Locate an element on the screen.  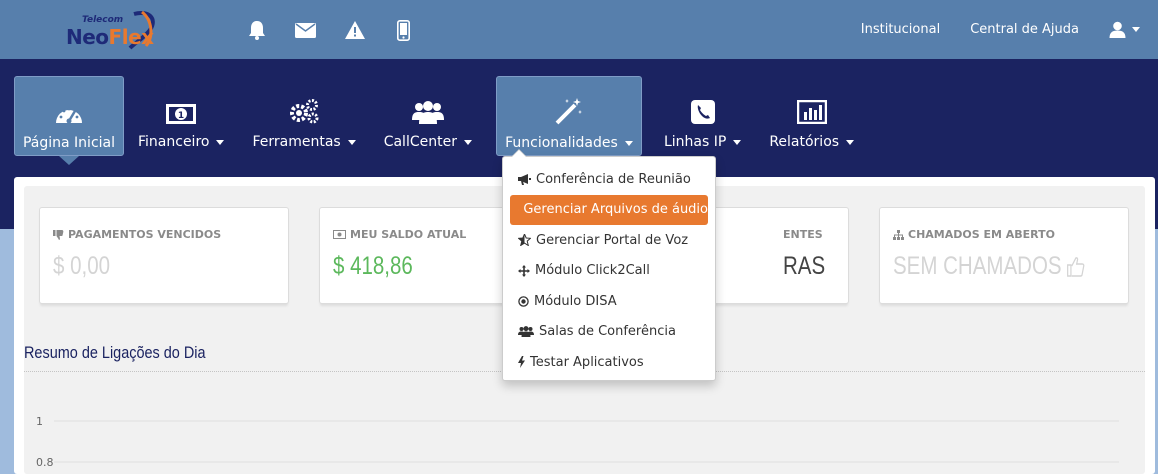
menu-item-gerenciar-portal-de-voz: Gerenciar Portal de Voz is located at coordinates (609, 240).